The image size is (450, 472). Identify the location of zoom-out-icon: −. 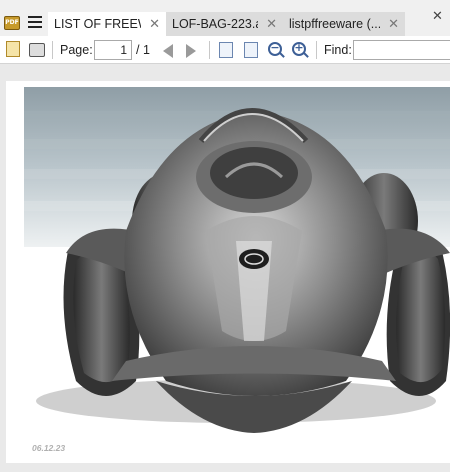
(275, 48).